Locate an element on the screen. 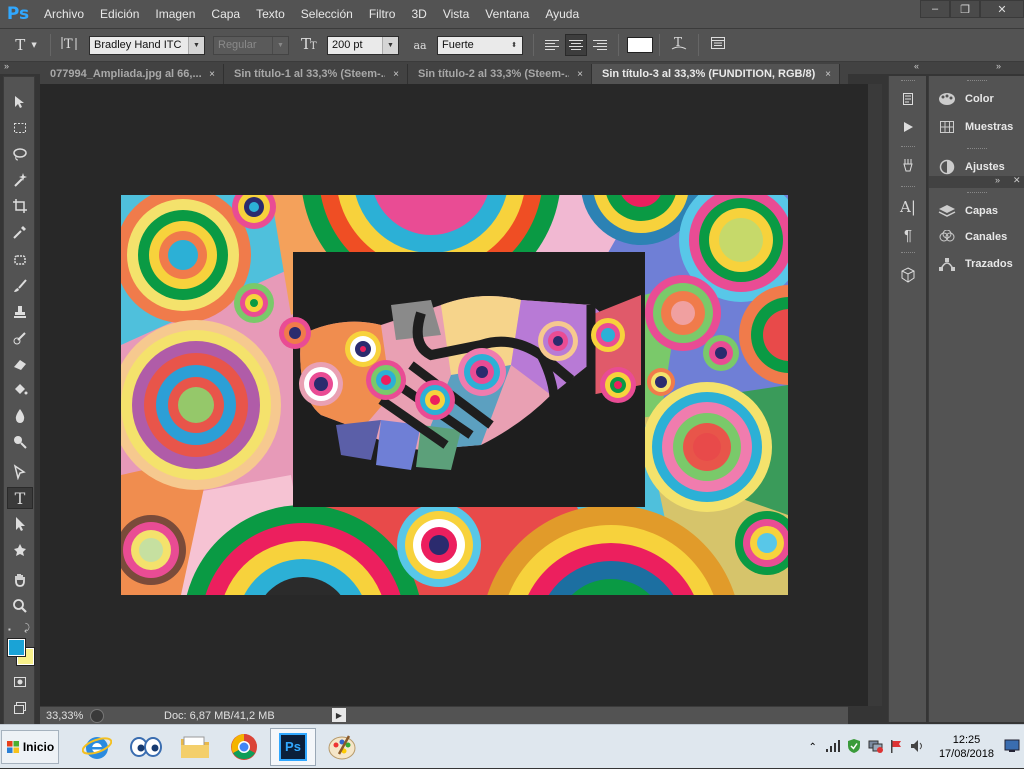 The image size is (1024, 769). show-hidden-icons-icon: ⌃ is located at coordinates (813, 747).